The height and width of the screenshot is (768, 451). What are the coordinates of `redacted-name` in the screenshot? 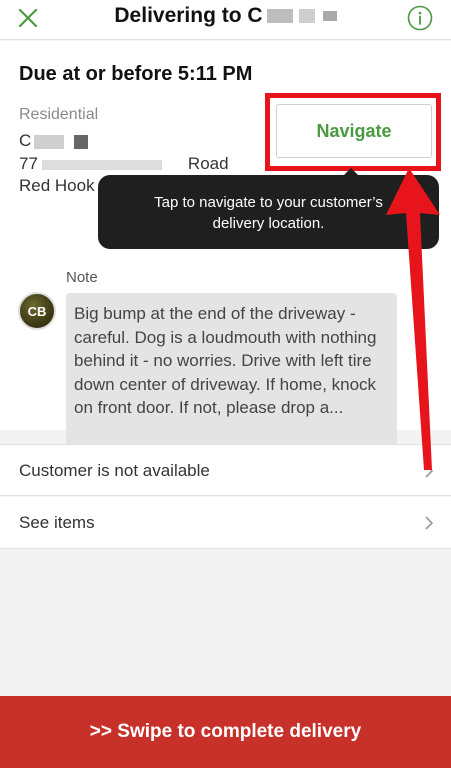 It's located at (279, 16).